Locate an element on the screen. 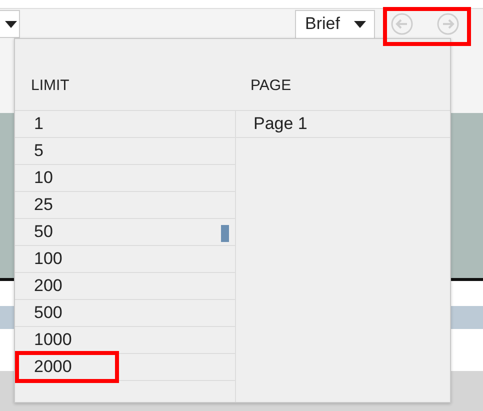 Image resolution: width=483 pixels, height=411 pixels. limit-option: 50 is located at coordinates (67, 232).